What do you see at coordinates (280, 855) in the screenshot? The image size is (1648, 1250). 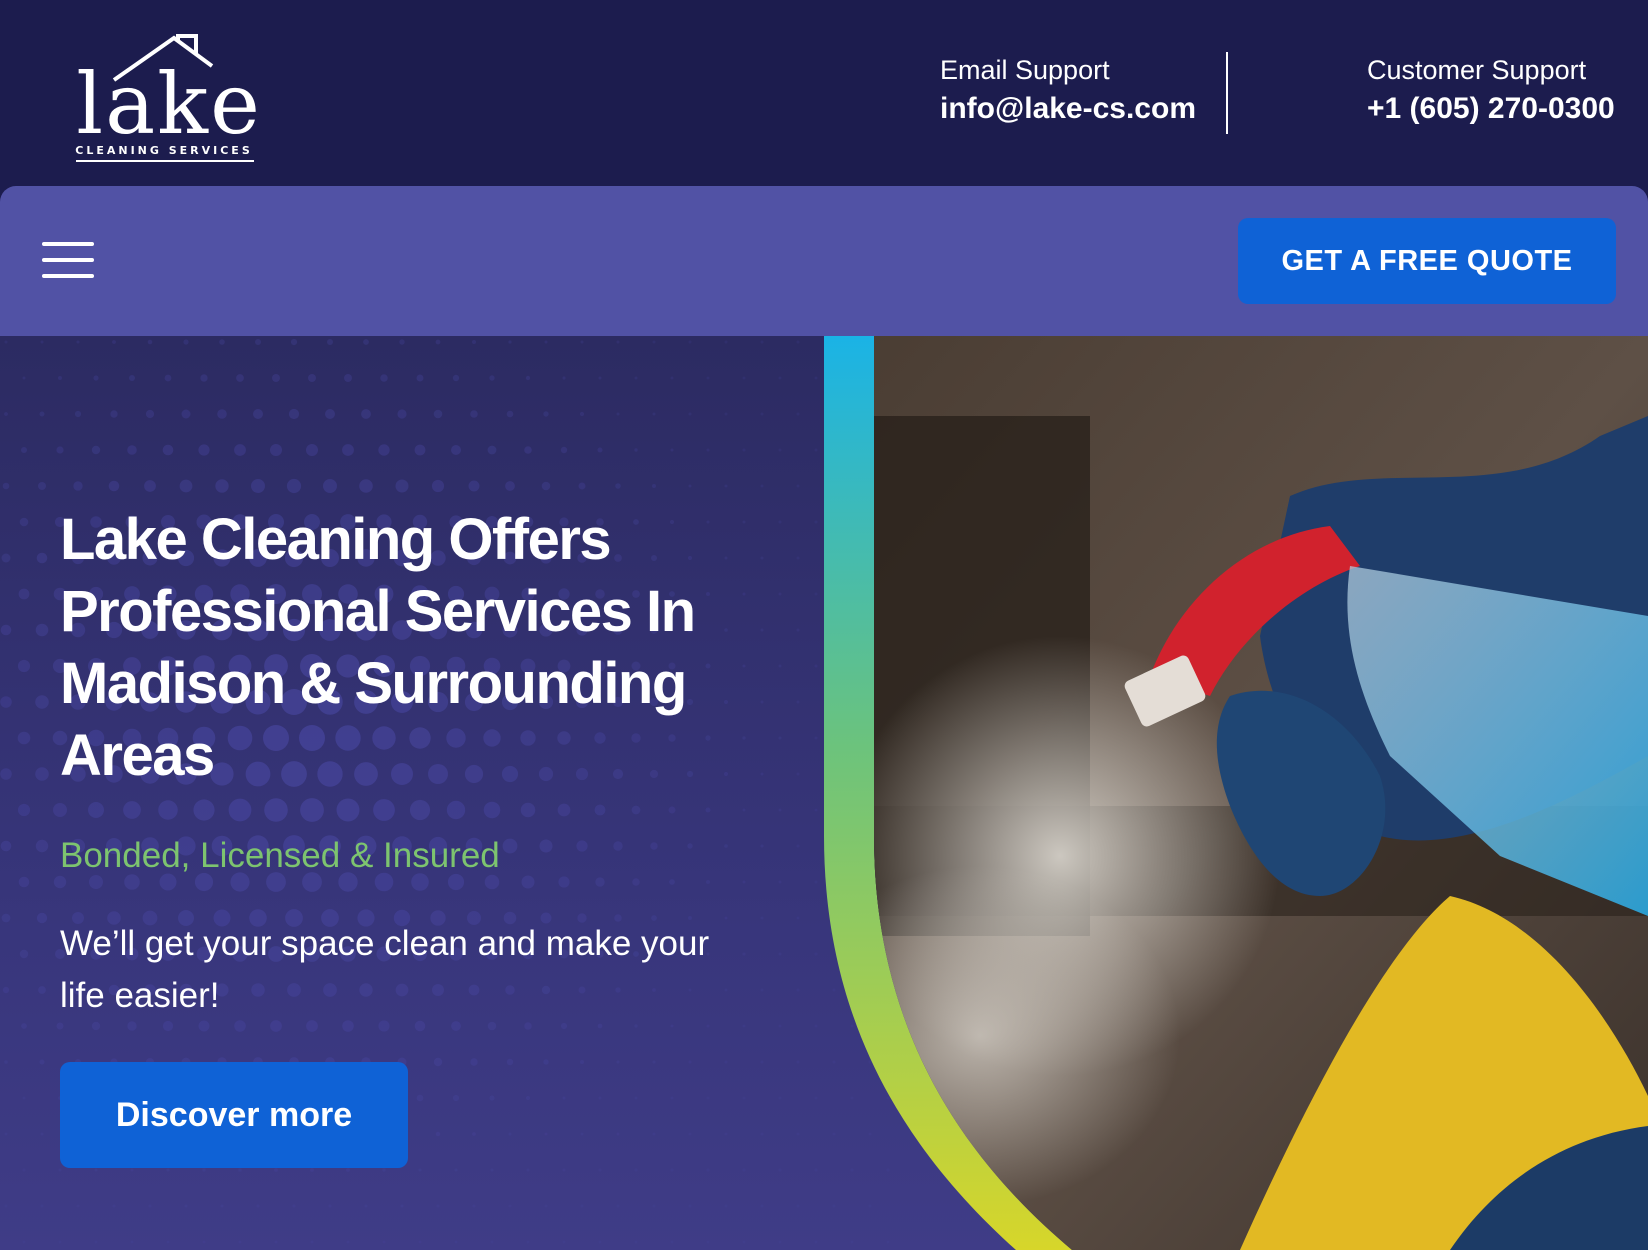 I see `hero-tagline: Bonded, Licensed & Insured` at bounding box center [280, 855].